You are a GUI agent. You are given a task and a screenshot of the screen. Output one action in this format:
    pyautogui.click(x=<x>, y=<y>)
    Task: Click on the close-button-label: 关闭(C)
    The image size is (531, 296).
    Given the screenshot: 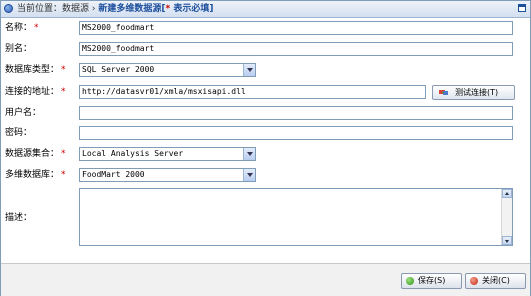 What is the action you would take?
    pyautogui.click(x=496, y=280)
    